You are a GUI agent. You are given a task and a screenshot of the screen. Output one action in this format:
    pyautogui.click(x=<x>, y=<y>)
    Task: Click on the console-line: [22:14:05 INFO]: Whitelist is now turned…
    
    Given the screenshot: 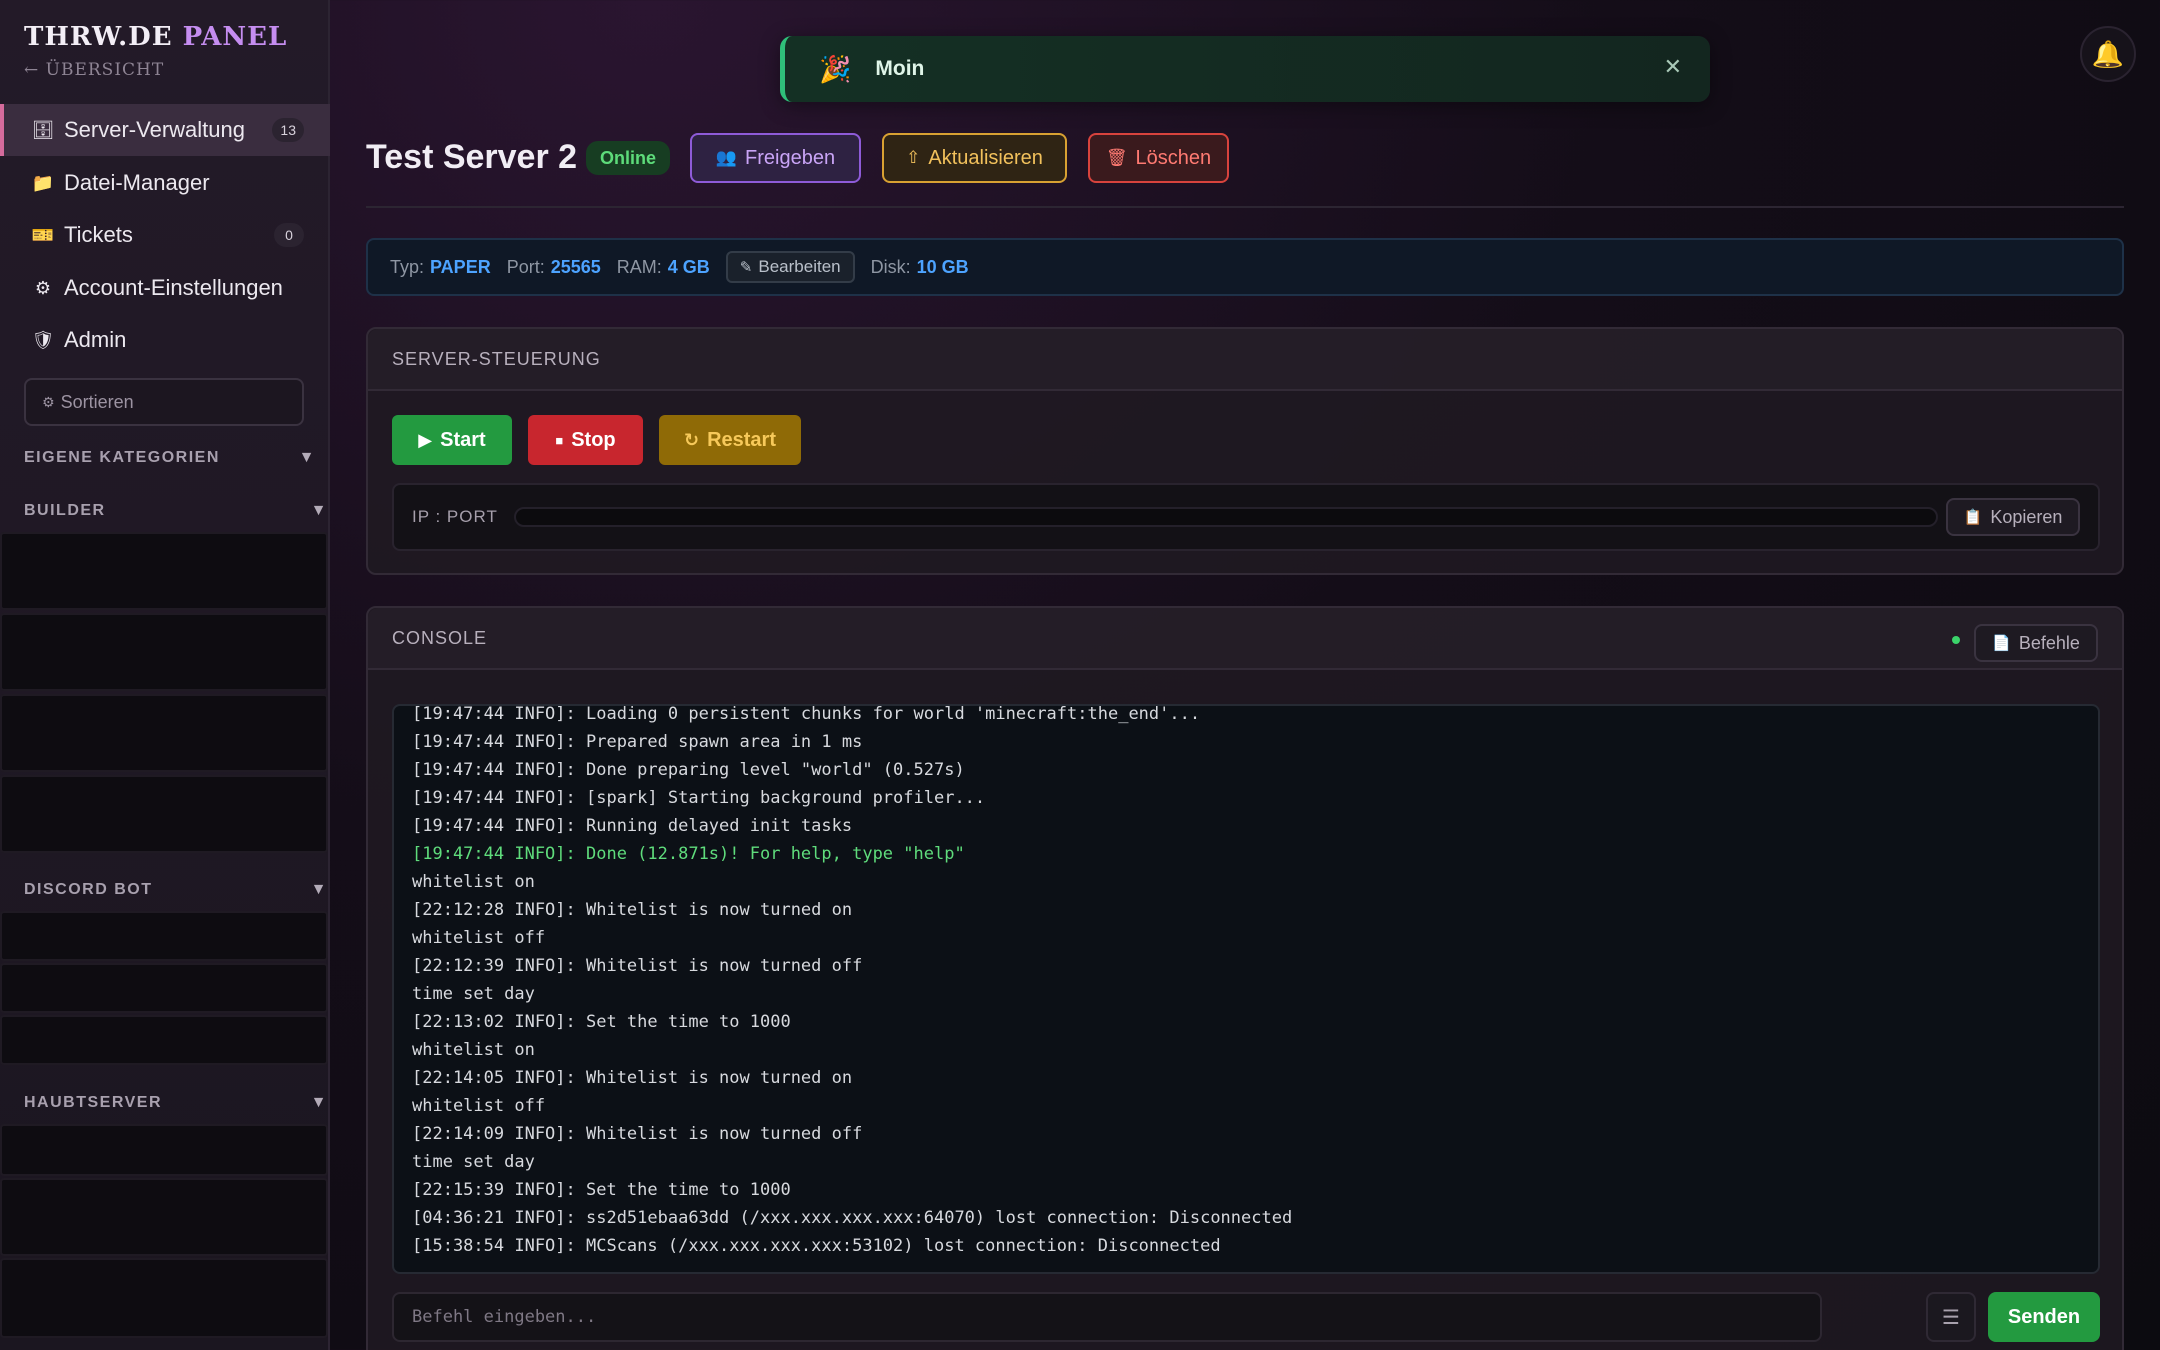 What is the action you would take?
    pyautogui.click(x=632, y=1078)
    